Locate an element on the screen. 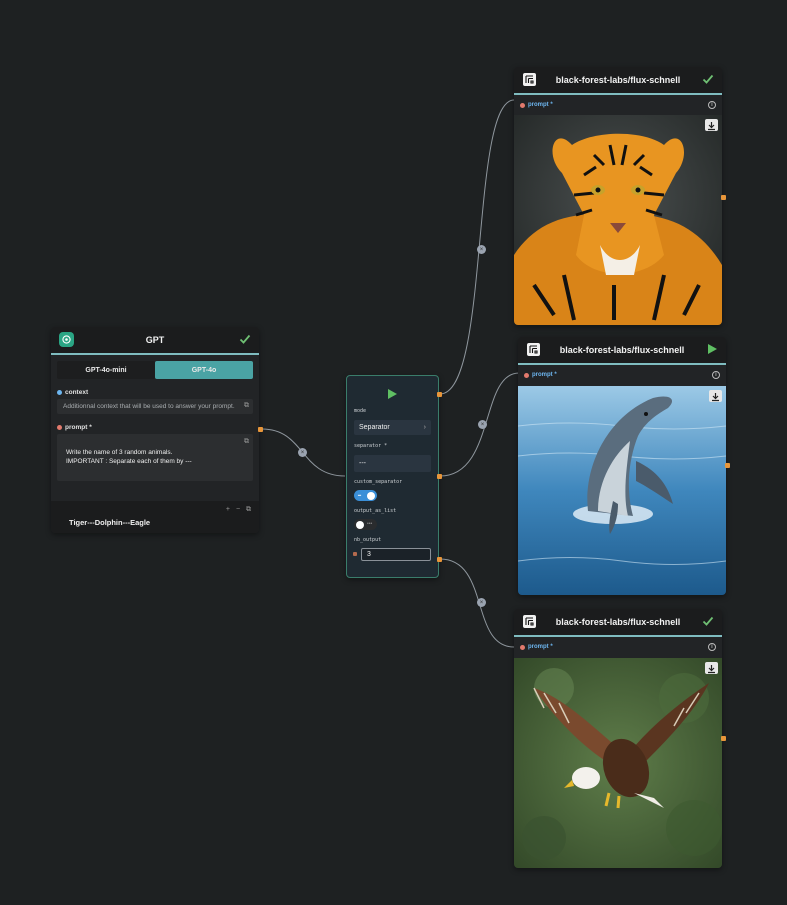 This screenshot has height=905, width=787. output-controls: + − ⧉ is located at coordinates (239, 510).